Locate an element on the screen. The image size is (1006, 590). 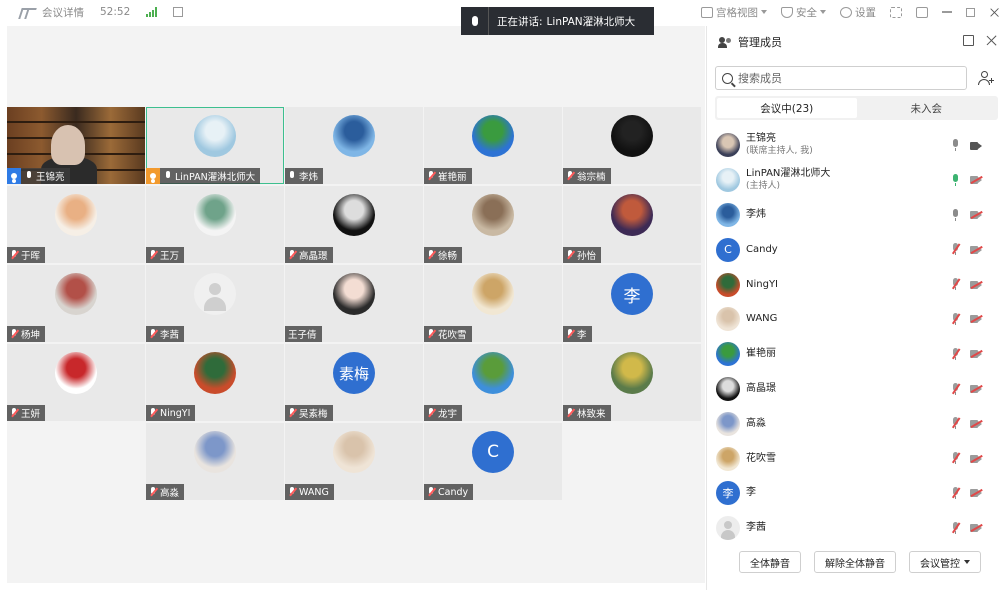
participant-name: 杨坤 is located at coordinates (31, 335).